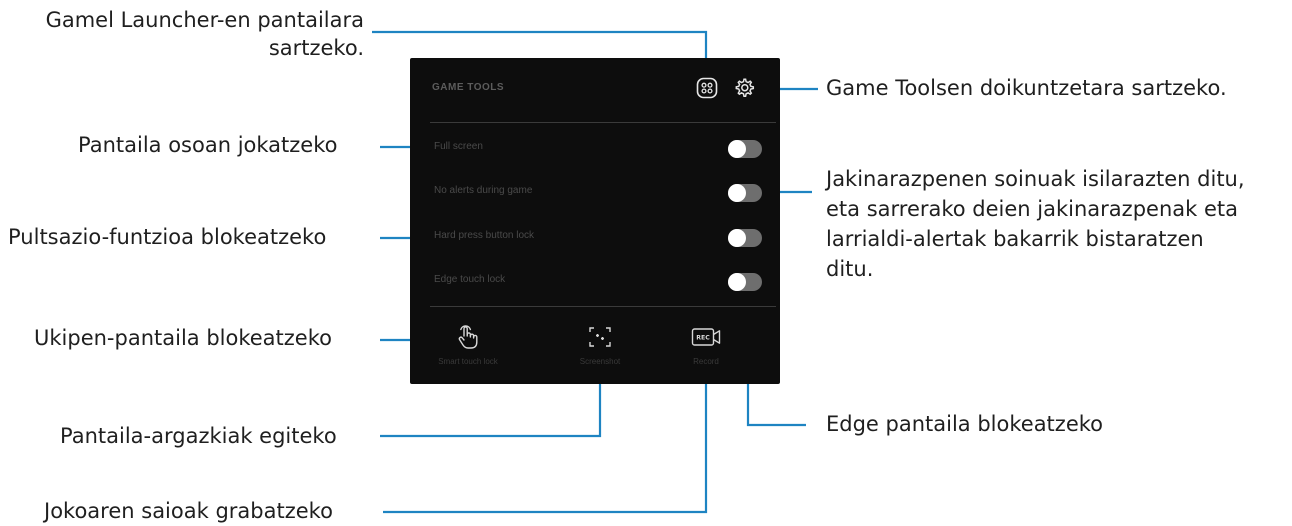 This screenshot has height=526, width=1292. What do you see at coordinates (744, 88) in the screenshot?
I see `gear-icon` at bounding box center [744, 88].